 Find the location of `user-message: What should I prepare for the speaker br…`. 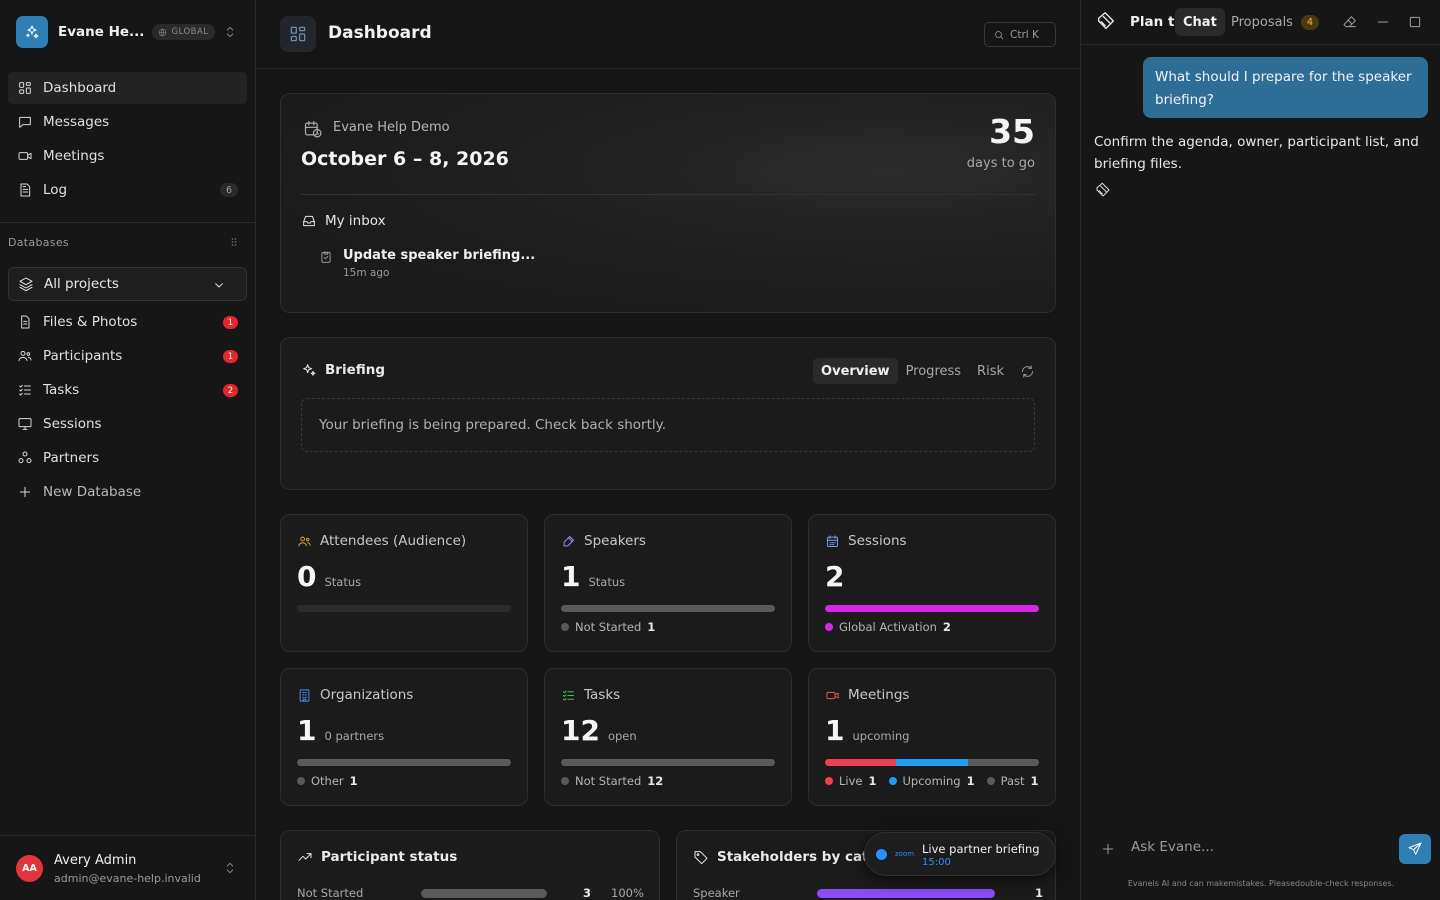

user-message: What should I prepare for the speaker br… is located at coordinates (1285, 87).